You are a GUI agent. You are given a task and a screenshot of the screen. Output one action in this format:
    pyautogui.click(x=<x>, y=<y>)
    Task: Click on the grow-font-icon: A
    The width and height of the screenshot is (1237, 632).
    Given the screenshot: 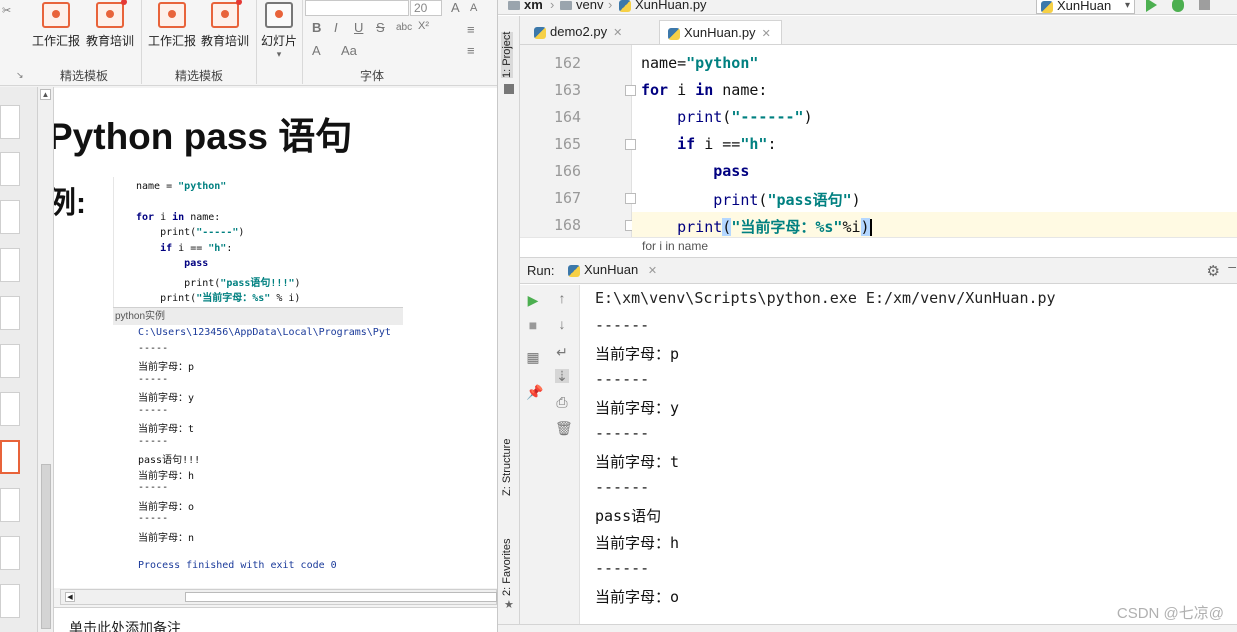 What is the action you would take?
    pyautogui.click(x=455, y=7)
    